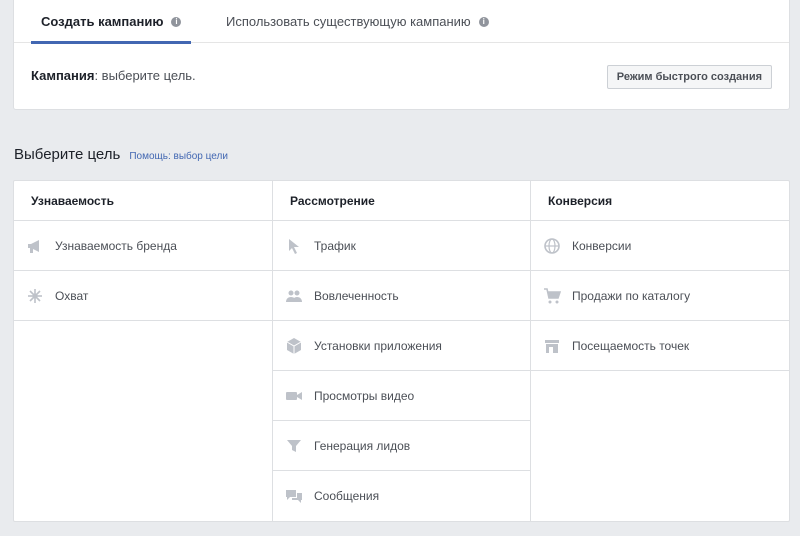 The width and height of the screenshot is (800, 536). Describe the element at coordinates (63, 75) in the screenshot. I see `campaign-label: Кампания` at that location.